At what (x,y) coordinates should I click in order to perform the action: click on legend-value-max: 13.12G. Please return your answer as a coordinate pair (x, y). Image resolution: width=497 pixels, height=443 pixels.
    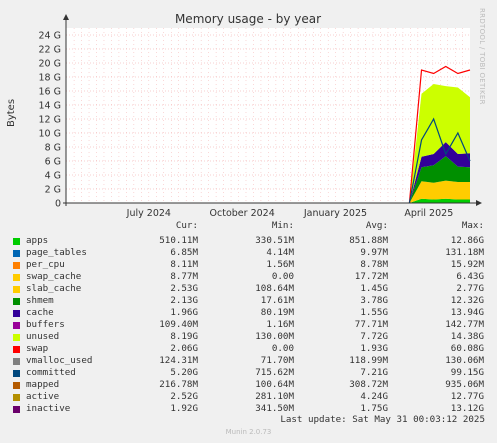
    Looking at the image, I should click on (467, 408).